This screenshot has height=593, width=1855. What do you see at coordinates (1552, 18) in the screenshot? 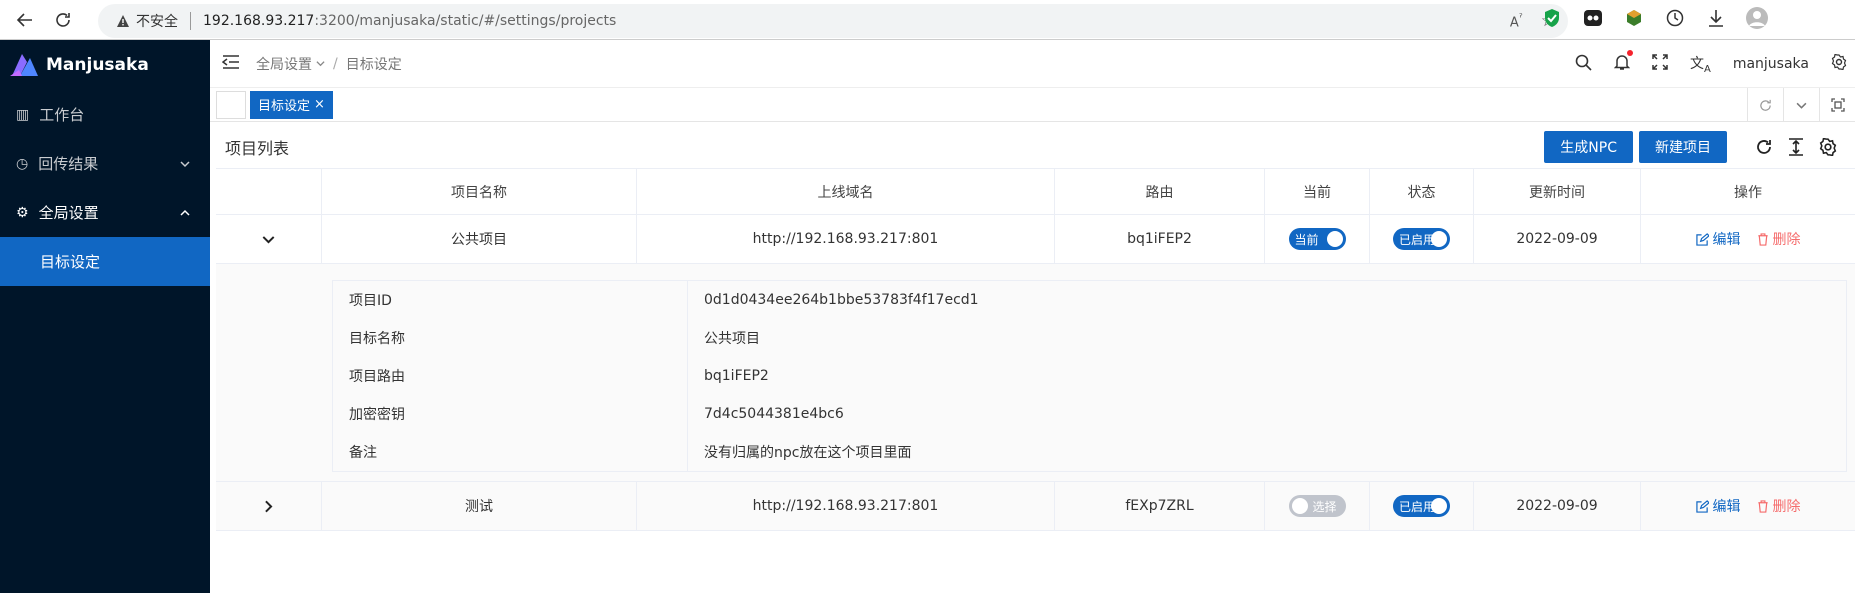
I see `shield-extension-icon` at bounding box center [1552, 18].